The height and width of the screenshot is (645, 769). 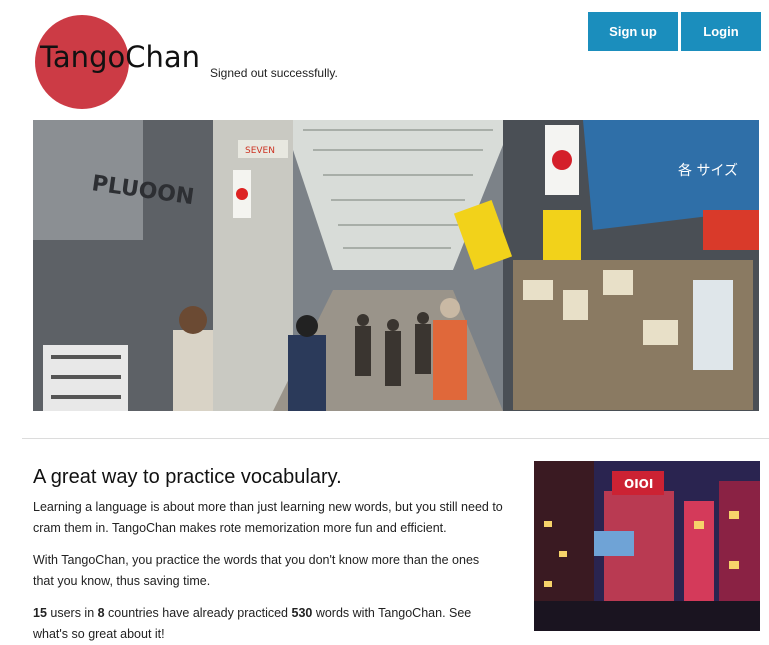 I want to click on oioi-sign: OIOI, so click(x=638, y=484).